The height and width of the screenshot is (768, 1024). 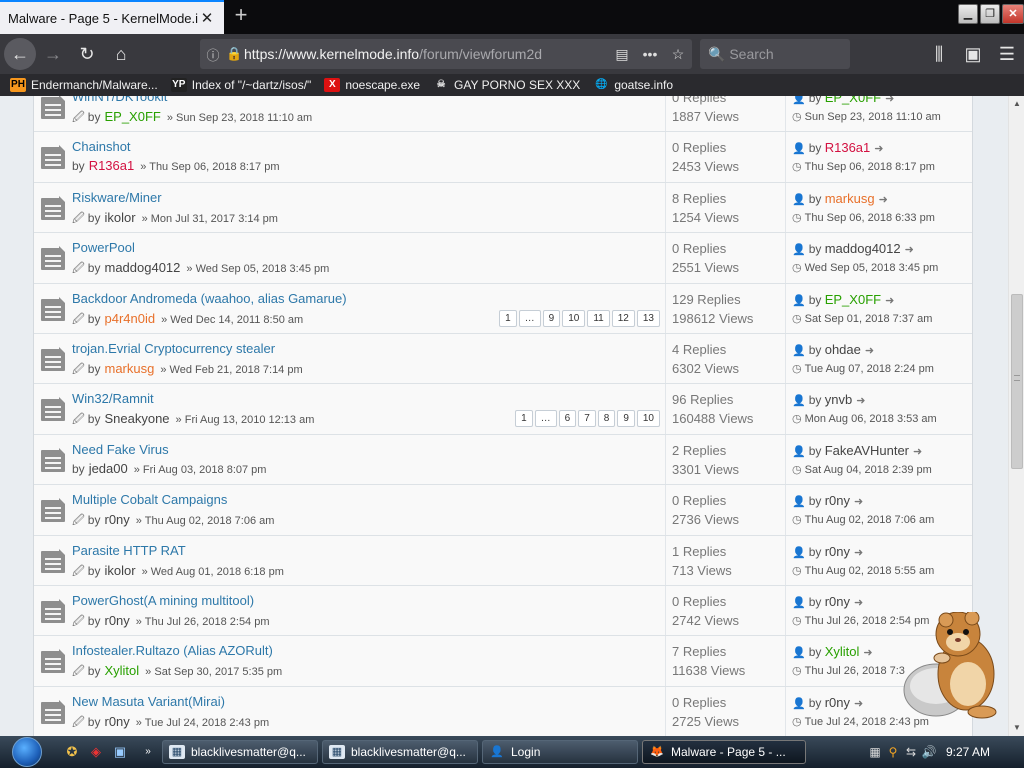 What do you see at coordinates (598, 318) in the screenshot?
I see `page-link: 11` at bounding box center [598, 318].